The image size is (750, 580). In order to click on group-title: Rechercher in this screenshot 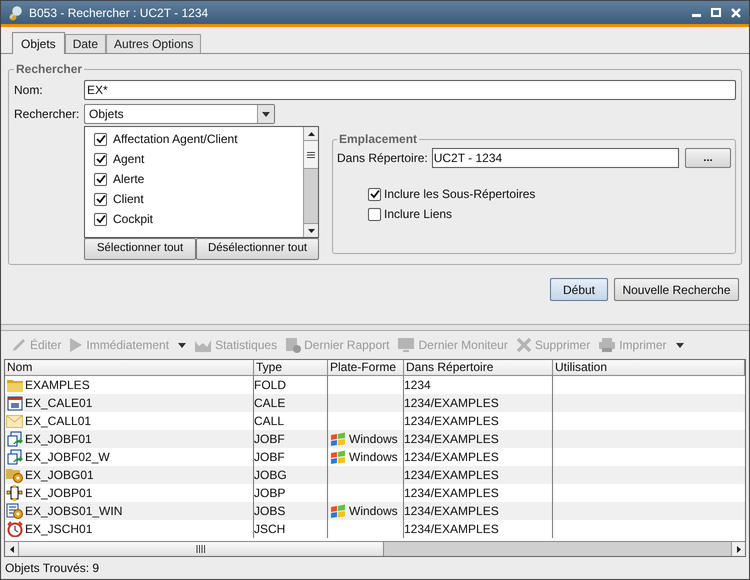, I will do `click(49, 69)`.